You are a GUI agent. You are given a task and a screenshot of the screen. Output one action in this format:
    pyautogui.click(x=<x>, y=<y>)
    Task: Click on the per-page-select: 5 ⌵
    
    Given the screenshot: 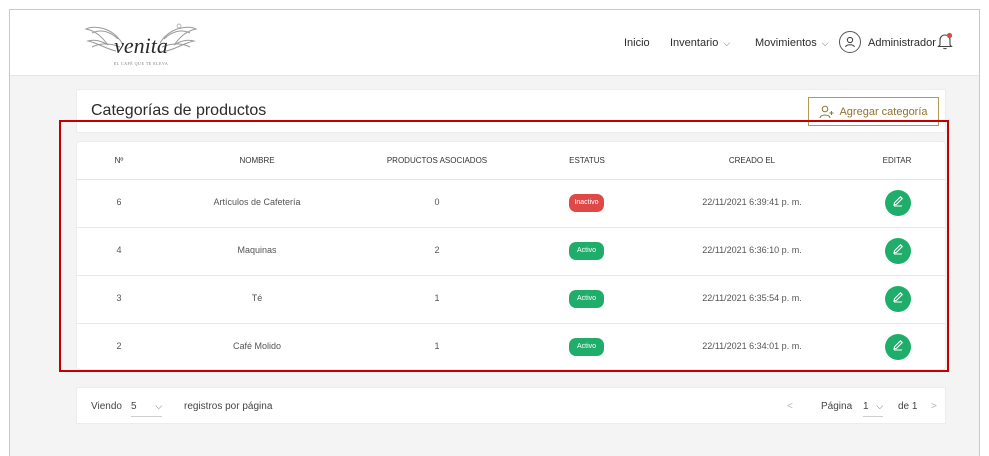 What is the action you would take?
    pyautogui.click(x=147, y=409)
    